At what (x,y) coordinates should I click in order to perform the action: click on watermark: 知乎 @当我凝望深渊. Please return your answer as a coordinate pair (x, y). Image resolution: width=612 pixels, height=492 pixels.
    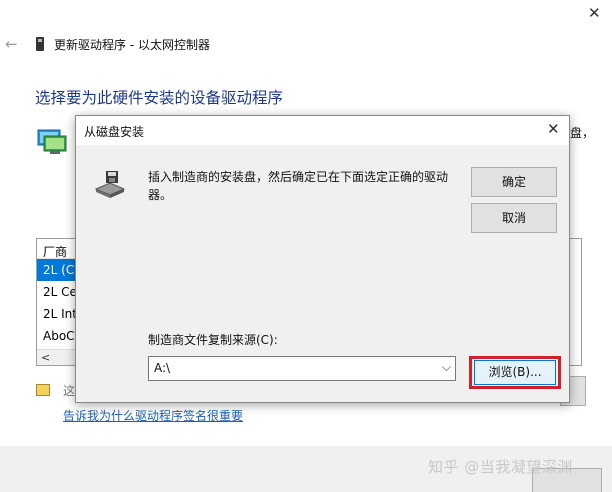
    Looking at the image, I should click on (500, 467).